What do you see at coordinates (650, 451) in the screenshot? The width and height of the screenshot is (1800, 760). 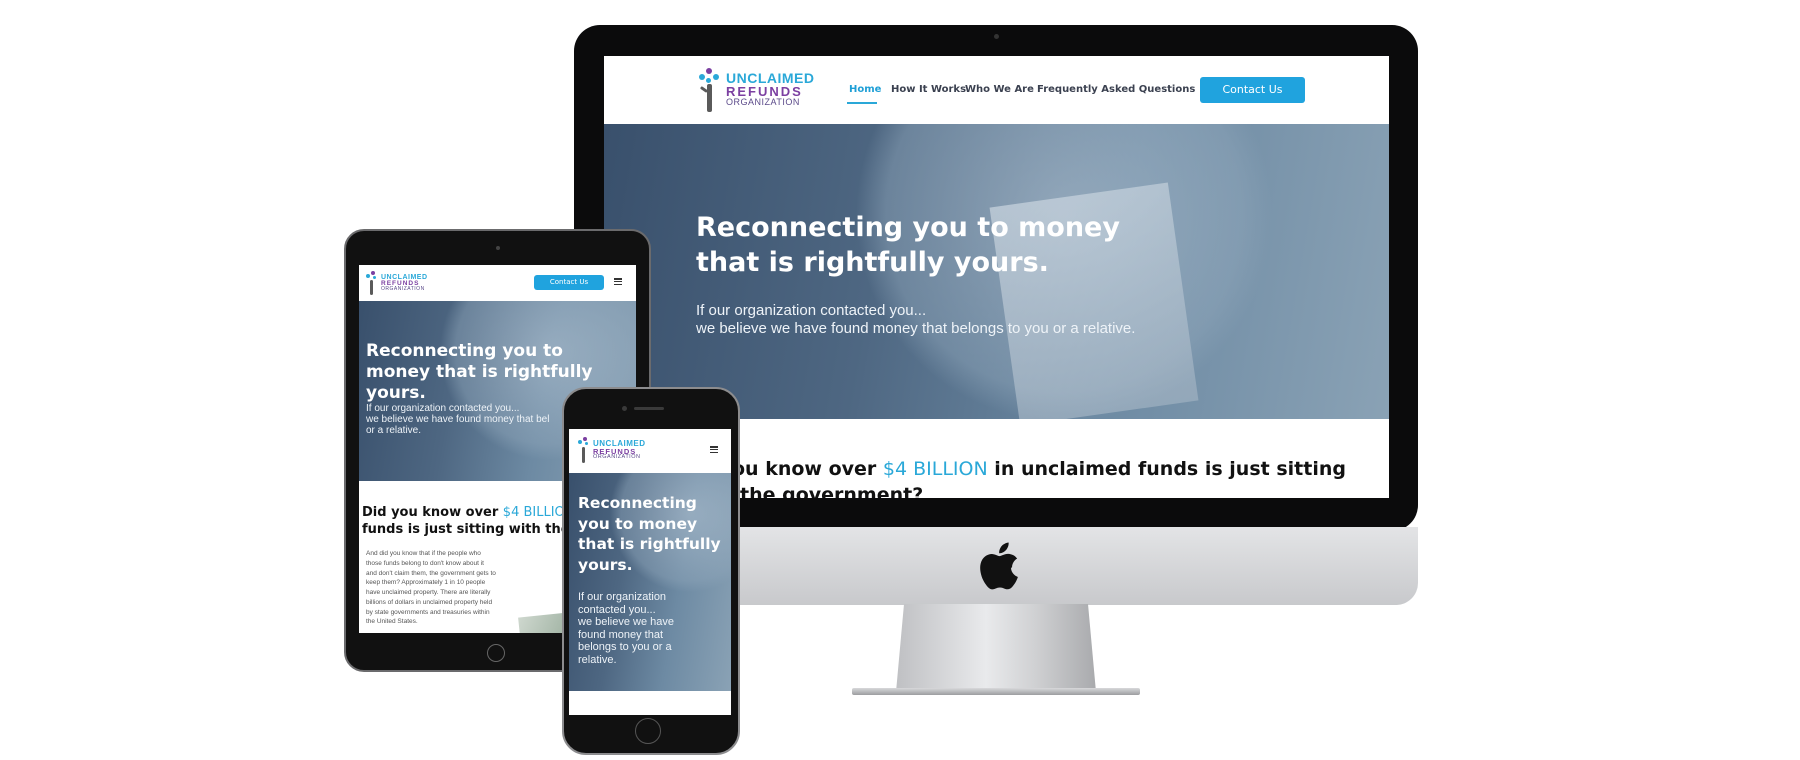 I see `phone-navbar: UNCLAIMED REFUNDS ORGANIZATION` at bounding box center [650, 451].